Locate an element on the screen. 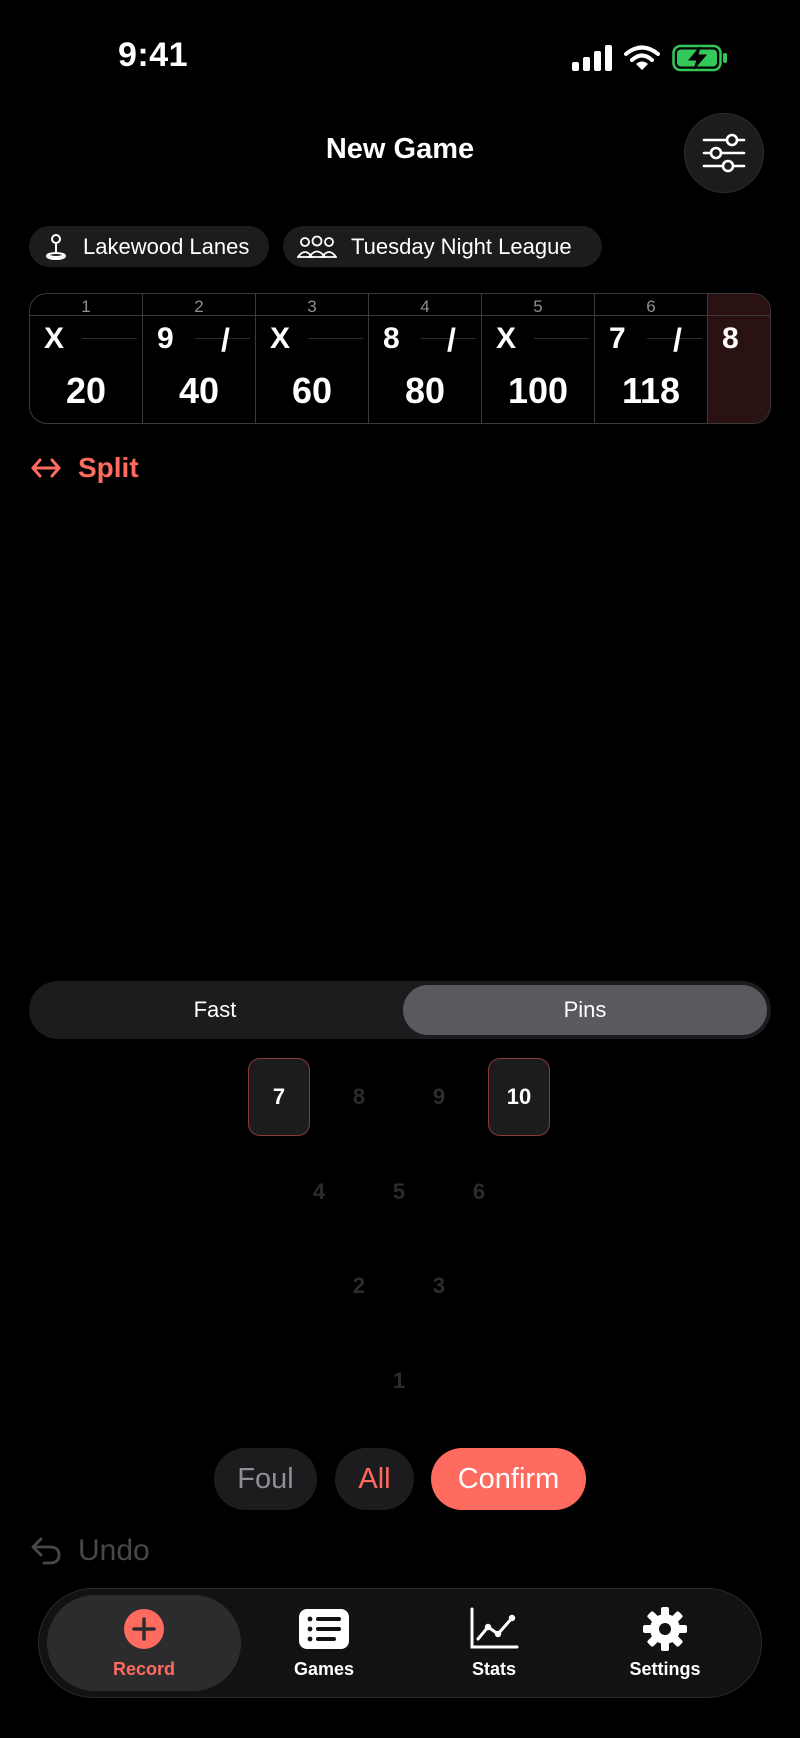  split-indicator: Split is located at coordinates (84, 468).